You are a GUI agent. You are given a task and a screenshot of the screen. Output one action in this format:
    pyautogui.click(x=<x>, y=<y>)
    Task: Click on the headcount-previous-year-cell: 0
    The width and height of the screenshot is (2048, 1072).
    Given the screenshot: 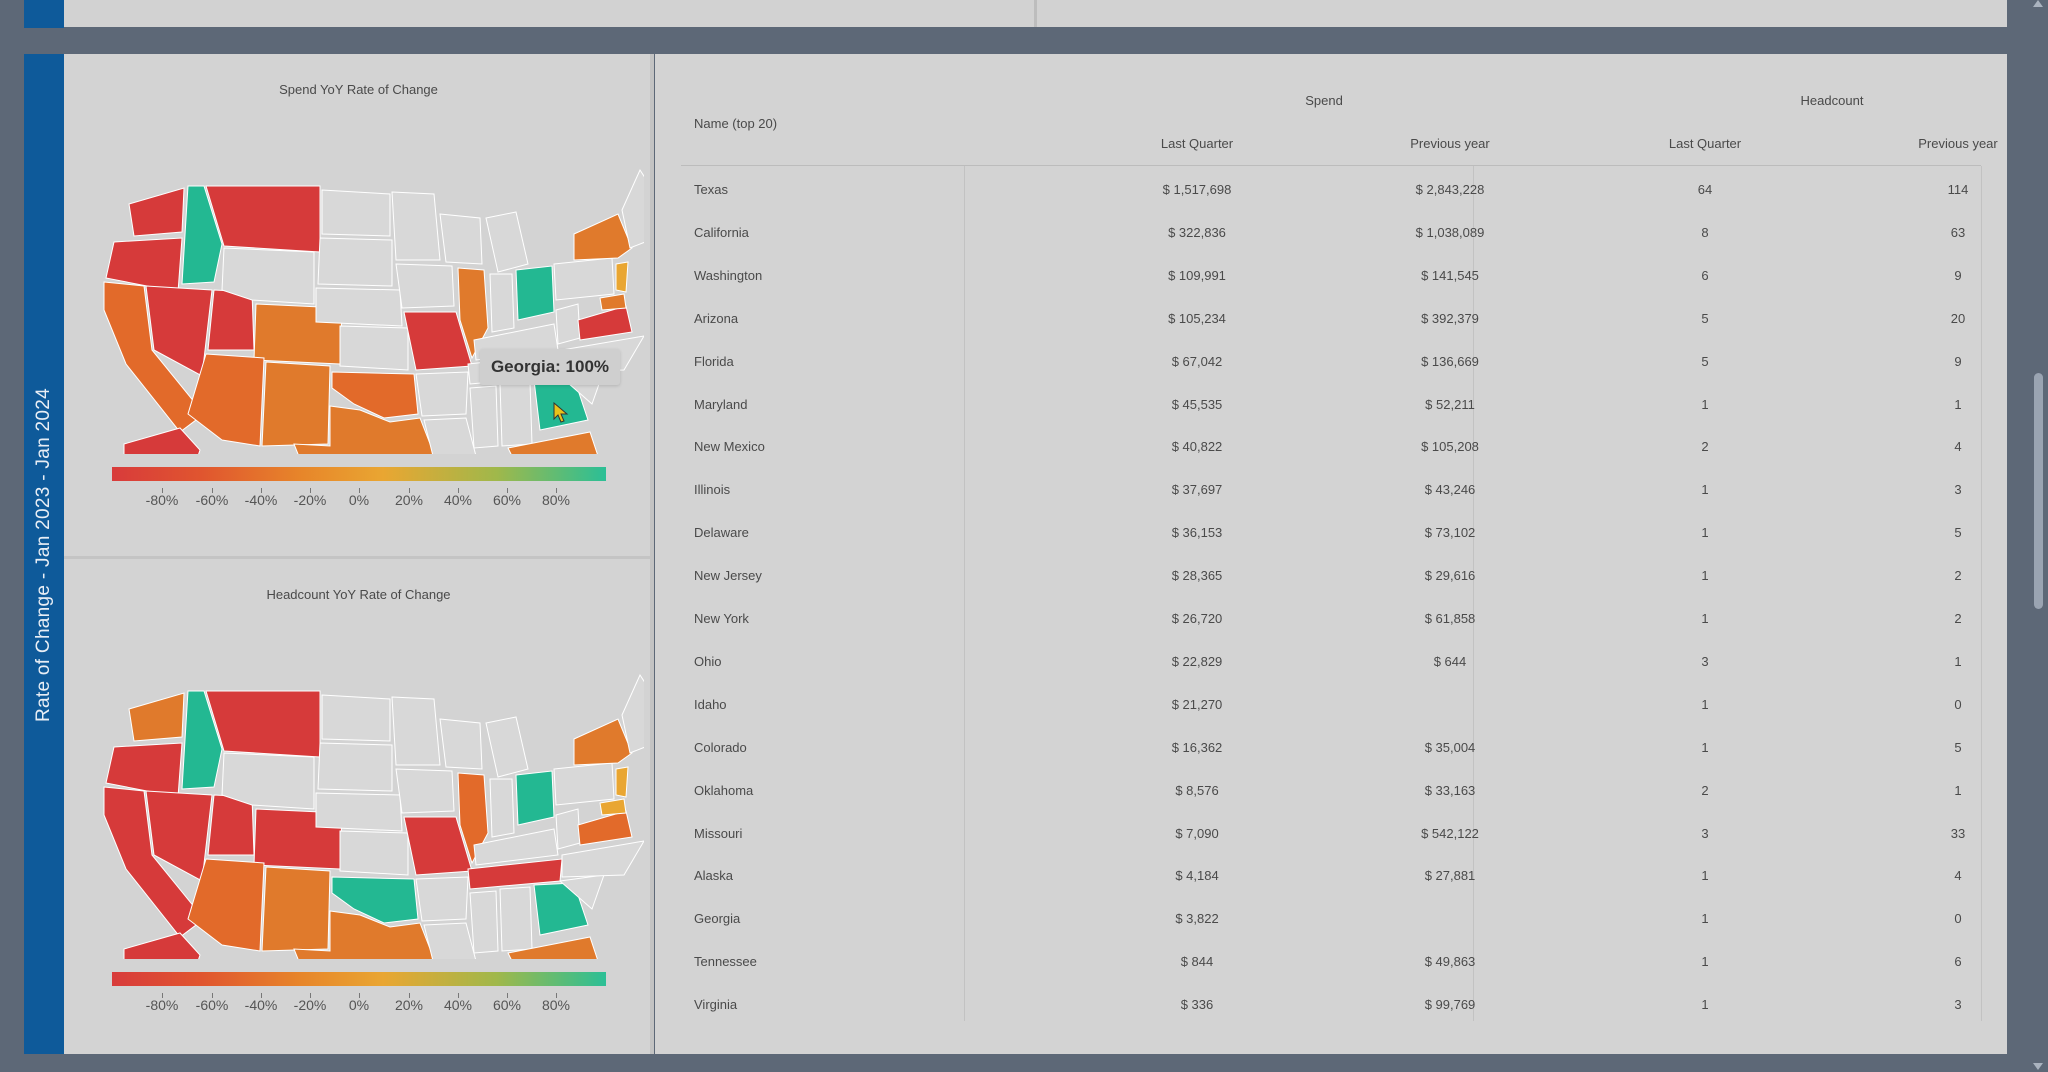 What is the action you would take?
    pyautogui.click(x=1958, y=919)
    